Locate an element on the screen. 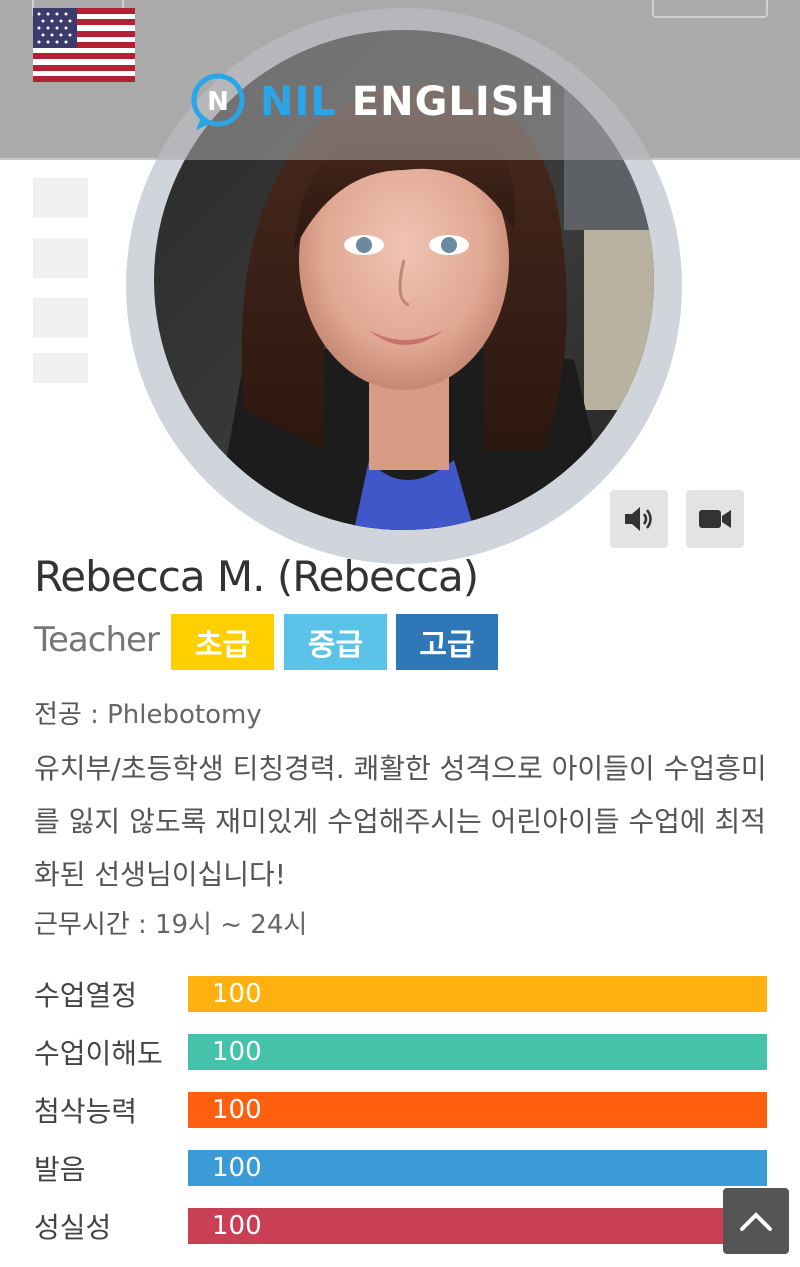  speaker-icon is located at coordinates (638, 519).